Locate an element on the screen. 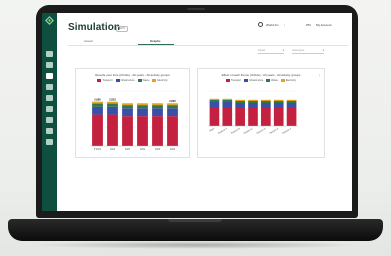 The width and height of the screenshot is (391, 256). bar-chart-icon is located at coordinates (49, 87).